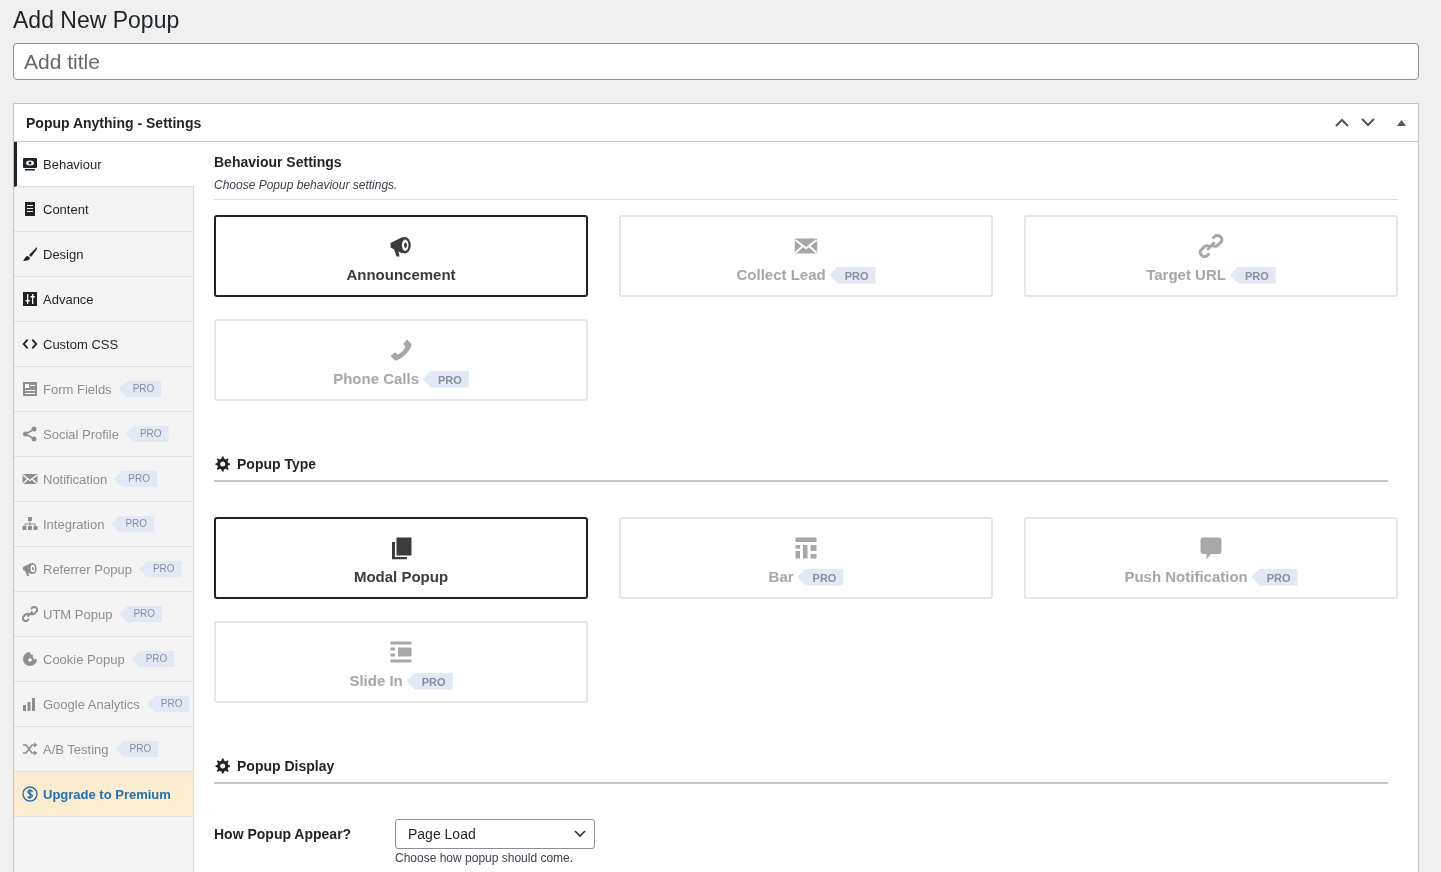 The width and height of the screenshot is (1441, 872). What do you see at coordinates (30, 659) in the screenshot?
I see `cookie-icon` at bounding box center [30, 659].